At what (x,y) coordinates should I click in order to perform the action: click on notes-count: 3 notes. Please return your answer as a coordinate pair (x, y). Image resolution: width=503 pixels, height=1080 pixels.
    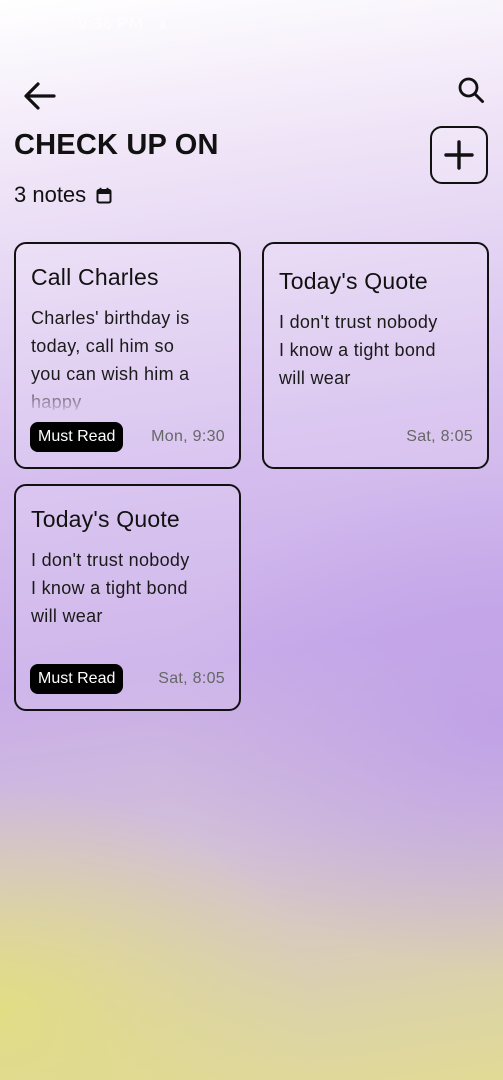
    Looking at the image, I should click on (63, 195).